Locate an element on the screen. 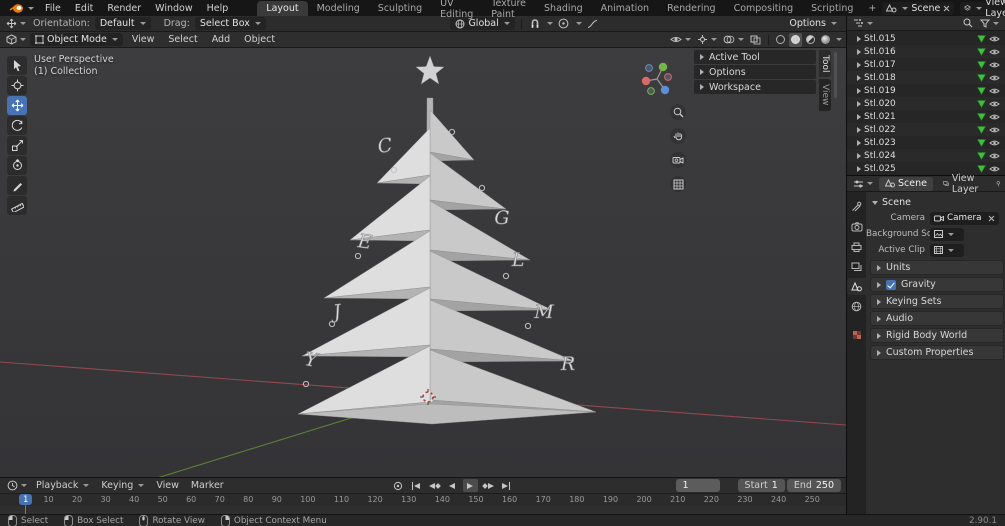 This screenshot has height=526, width=1005. workspace-tab: Texture Paint is located at coordinates (508, 10).